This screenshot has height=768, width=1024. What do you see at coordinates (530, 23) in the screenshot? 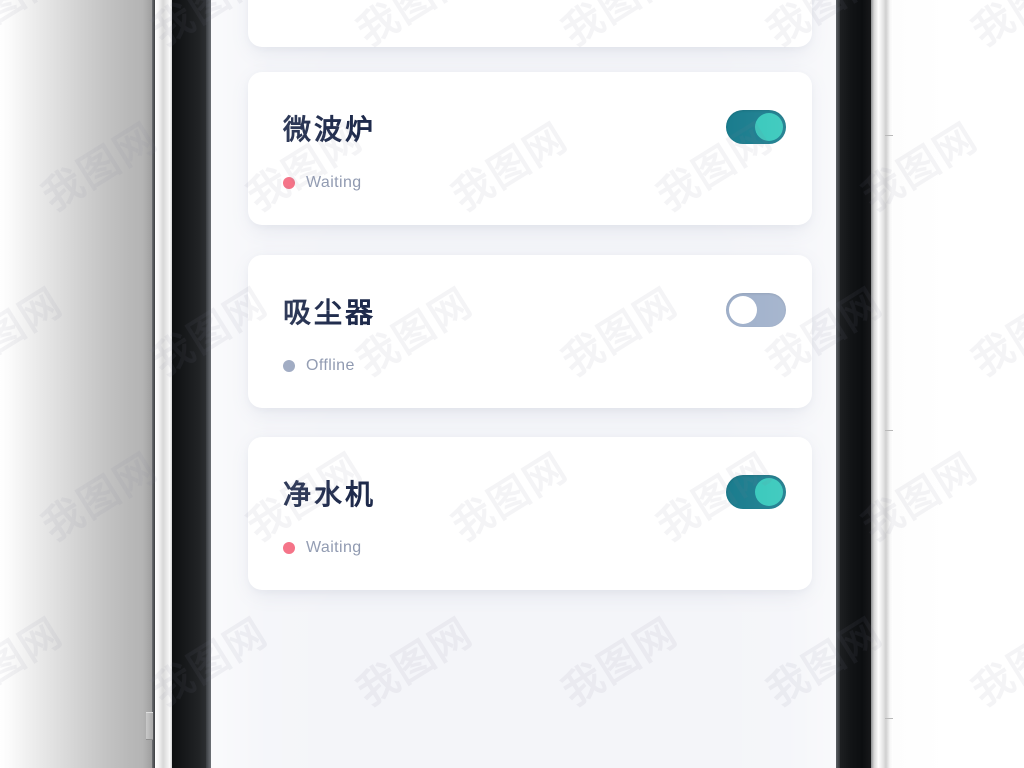
I see `device-card: Active` at bounding box center [530, 23].